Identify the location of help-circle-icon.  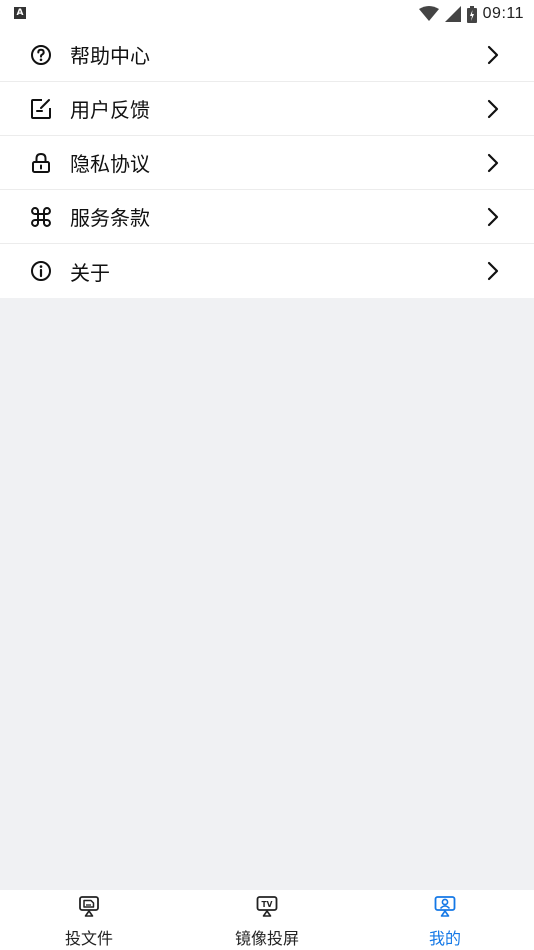
(41, 54).